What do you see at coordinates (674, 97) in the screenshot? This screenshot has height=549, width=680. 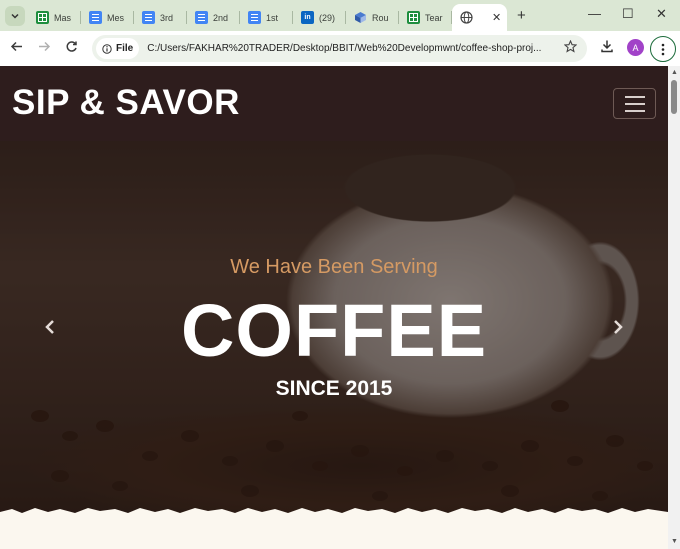 I see `scrollbar-thumb` at bounding box center [674, 97].